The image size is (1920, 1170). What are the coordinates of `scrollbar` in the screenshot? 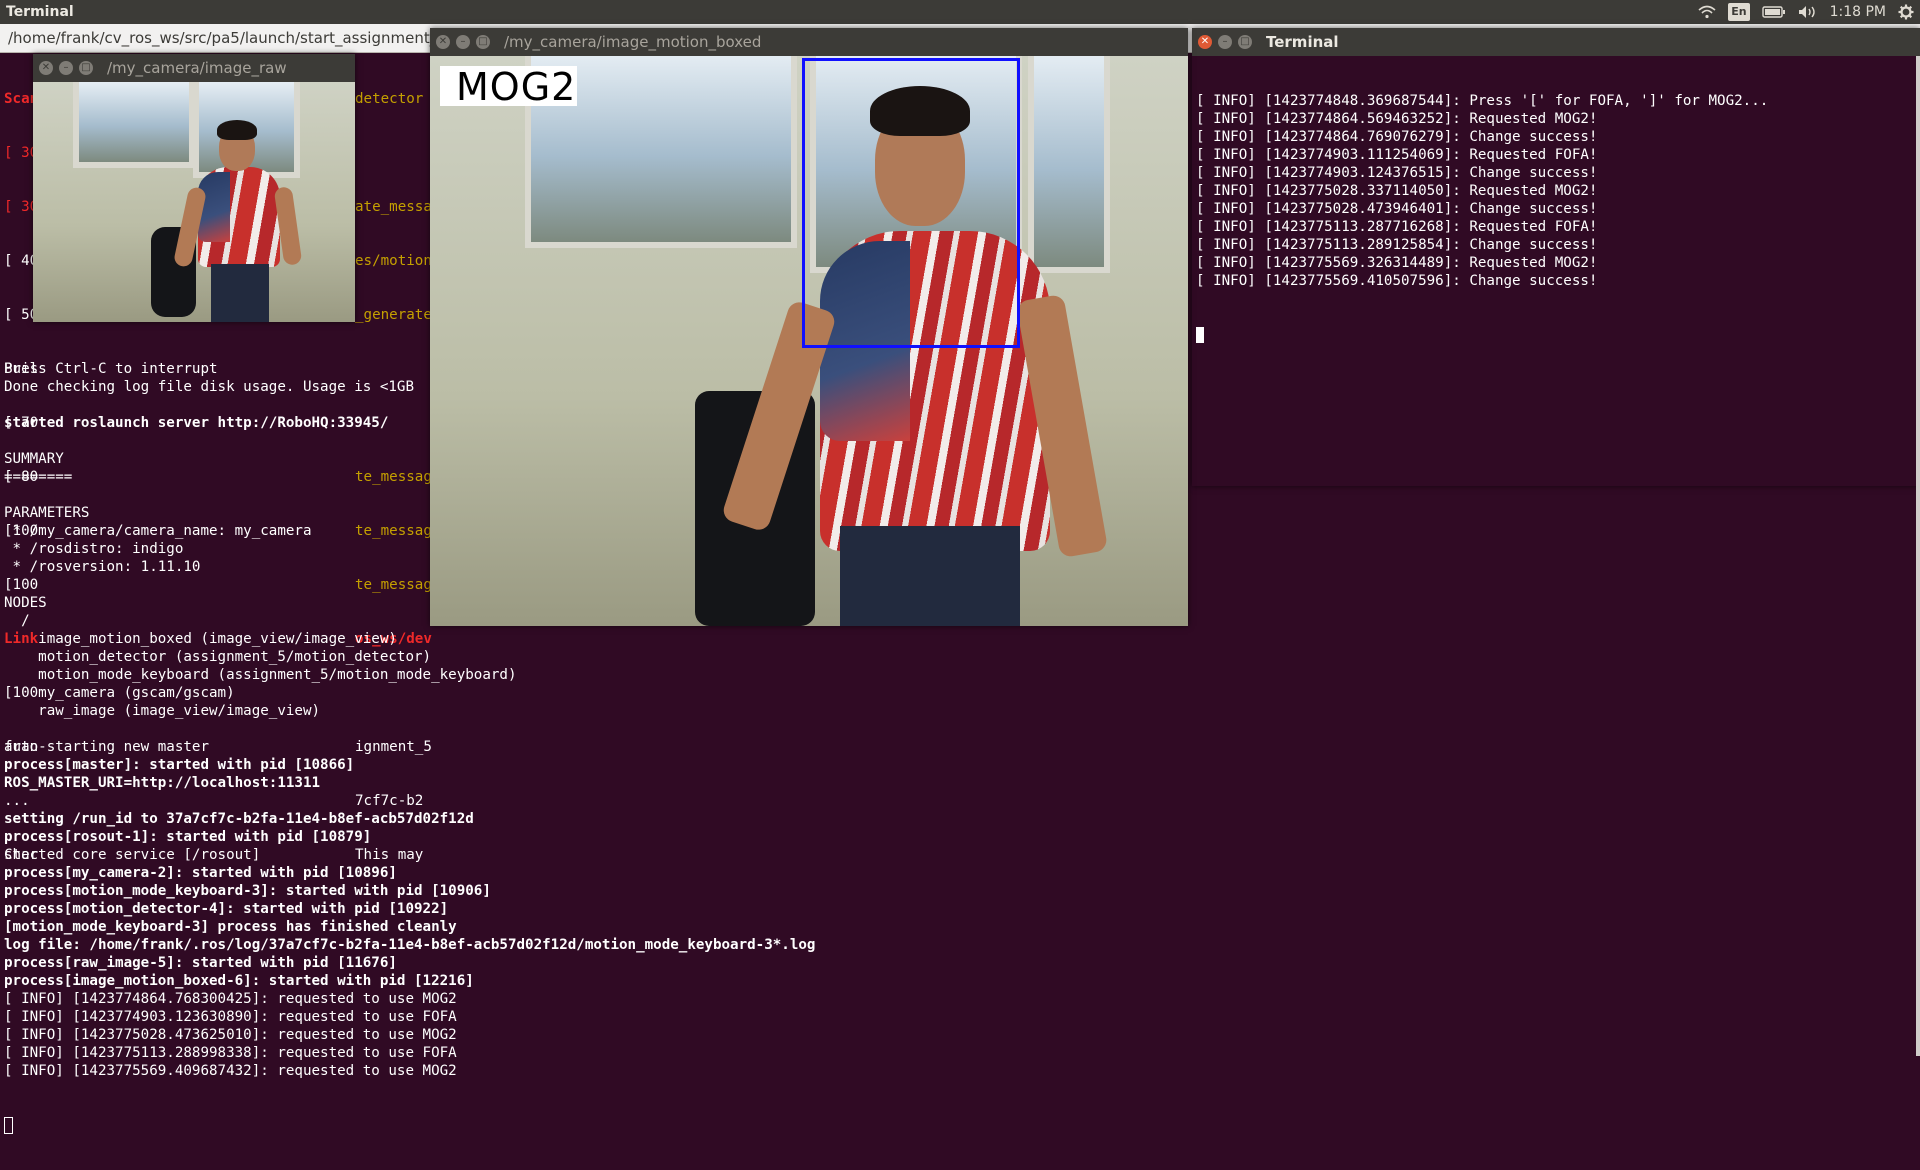 It's located at (1918, 556).